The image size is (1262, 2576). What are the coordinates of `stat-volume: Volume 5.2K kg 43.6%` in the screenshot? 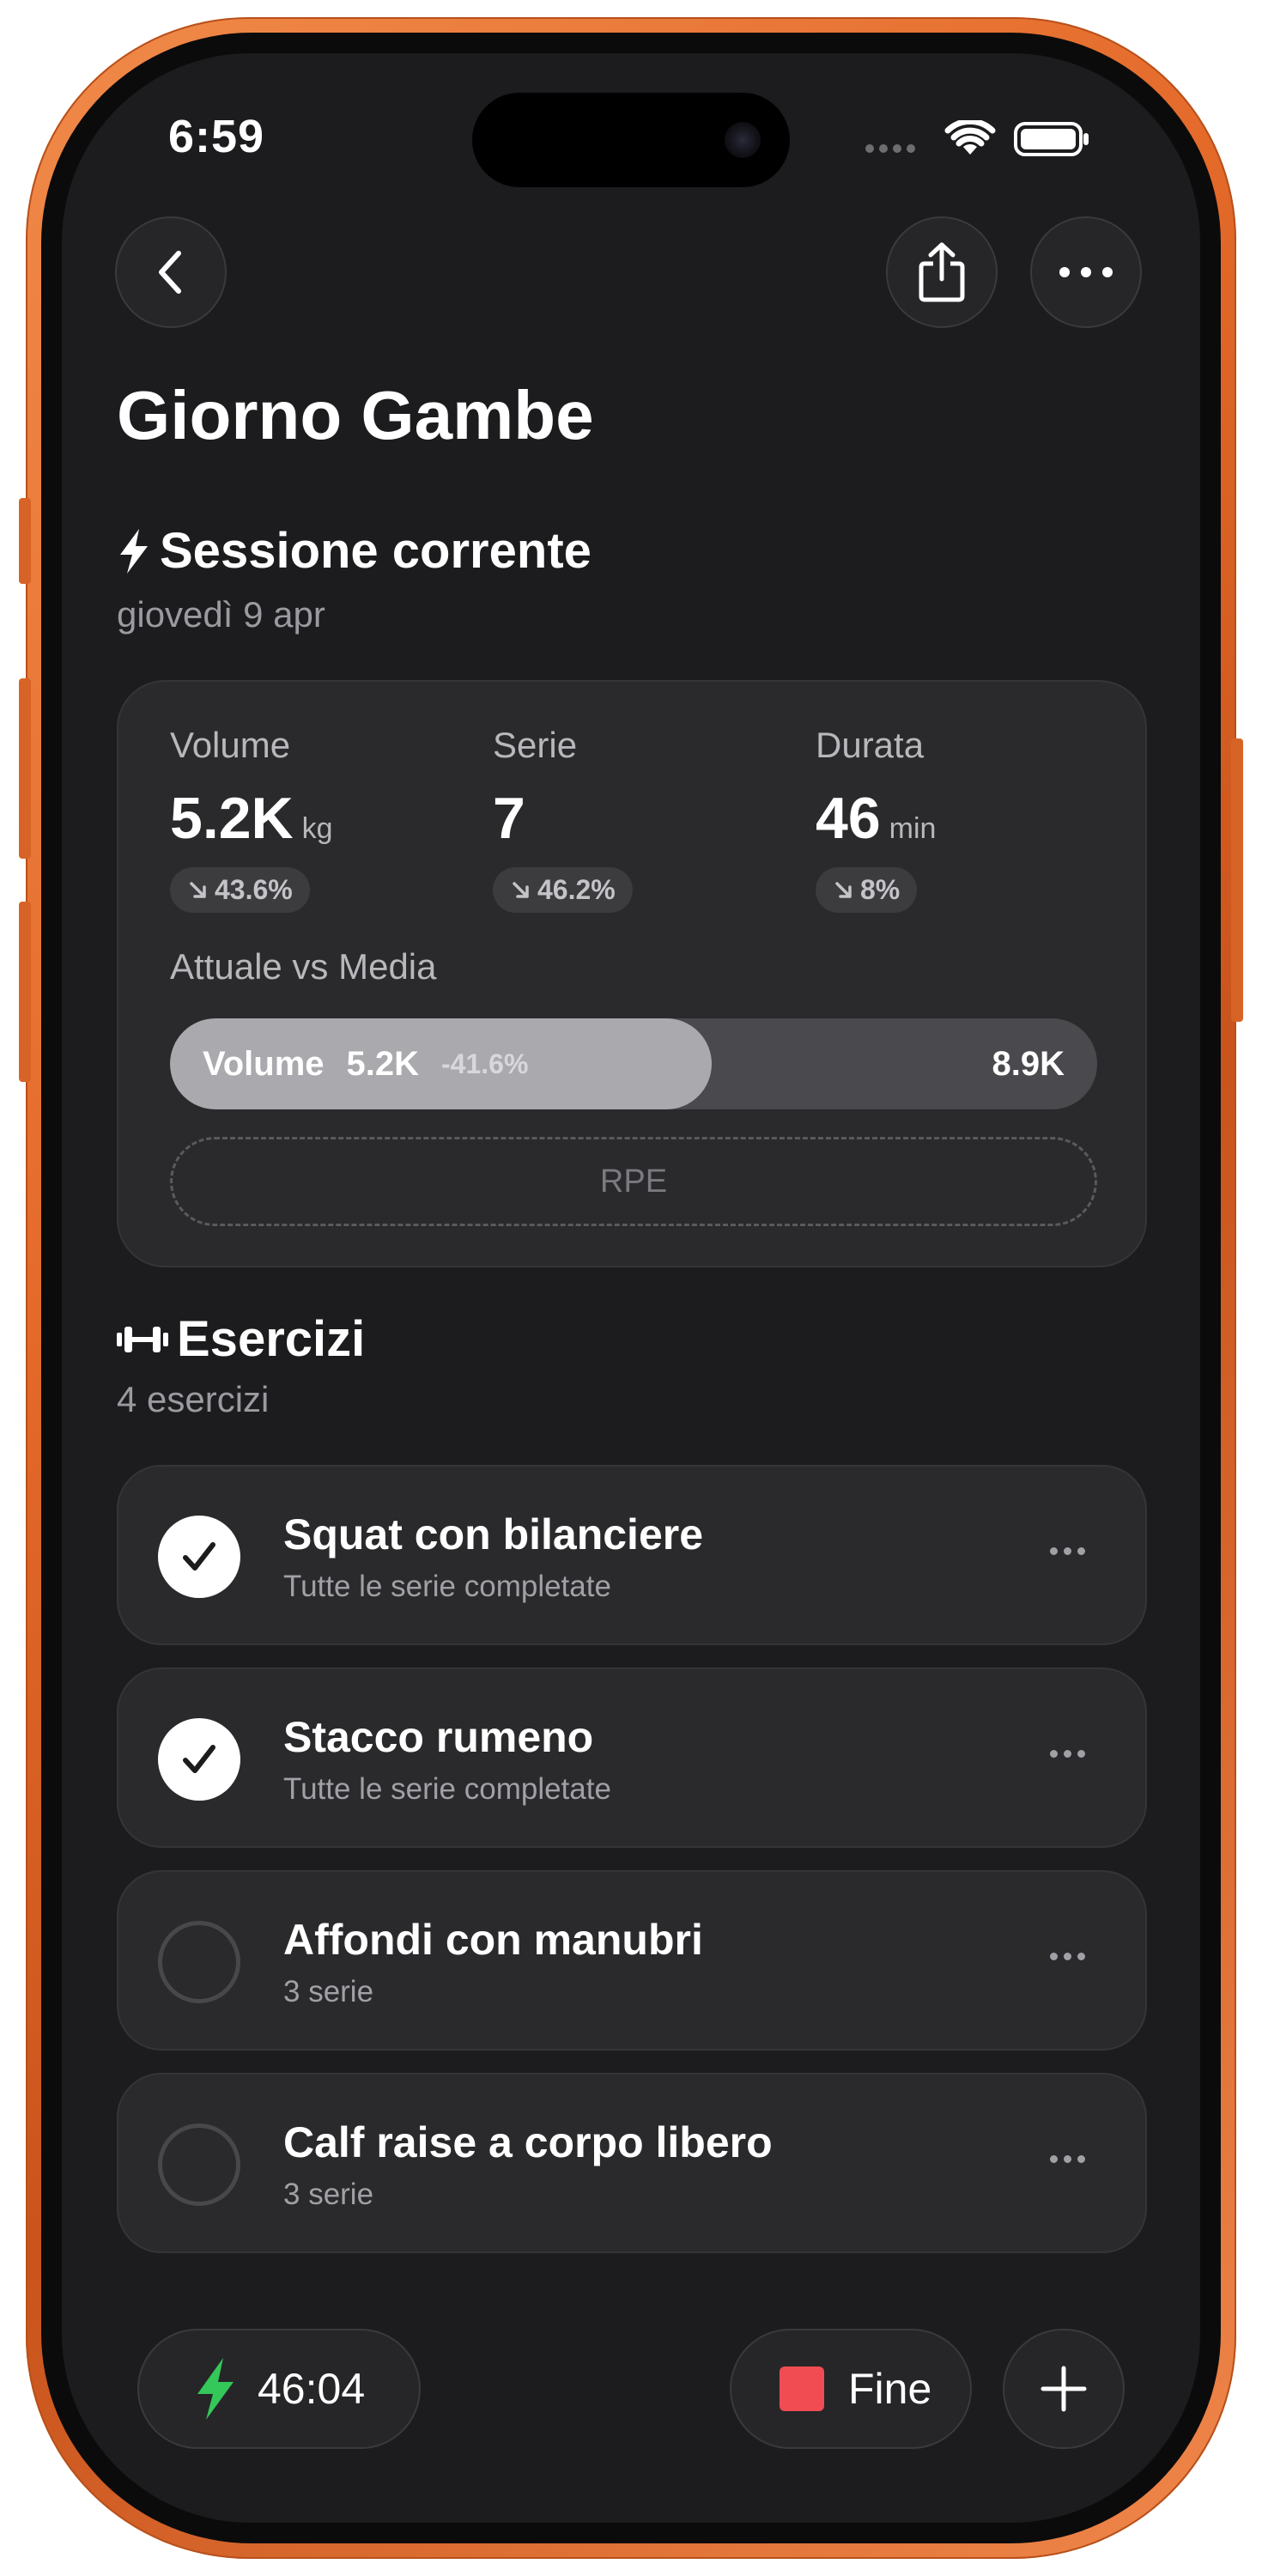 It's located at (252, 819).